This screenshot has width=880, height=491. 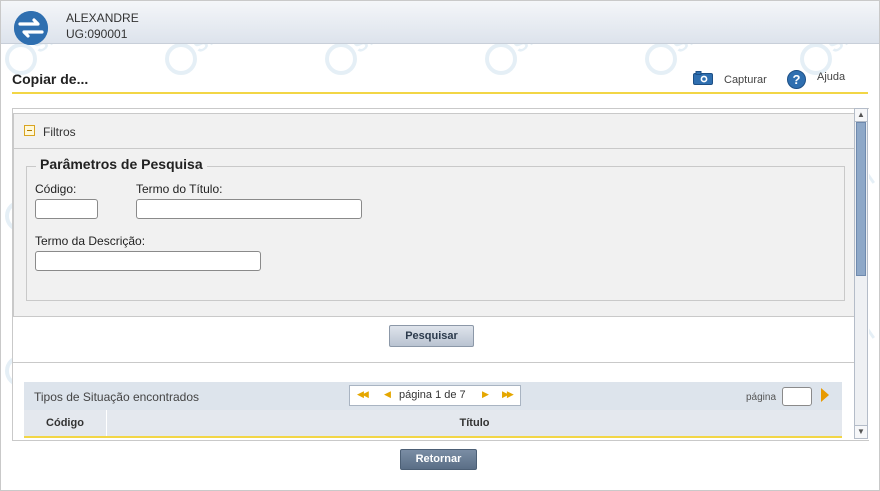 I want to click on pager: ◀◀ ◀ página 1 de 7 ▶ ▶▶, so click(x=435, y=395).